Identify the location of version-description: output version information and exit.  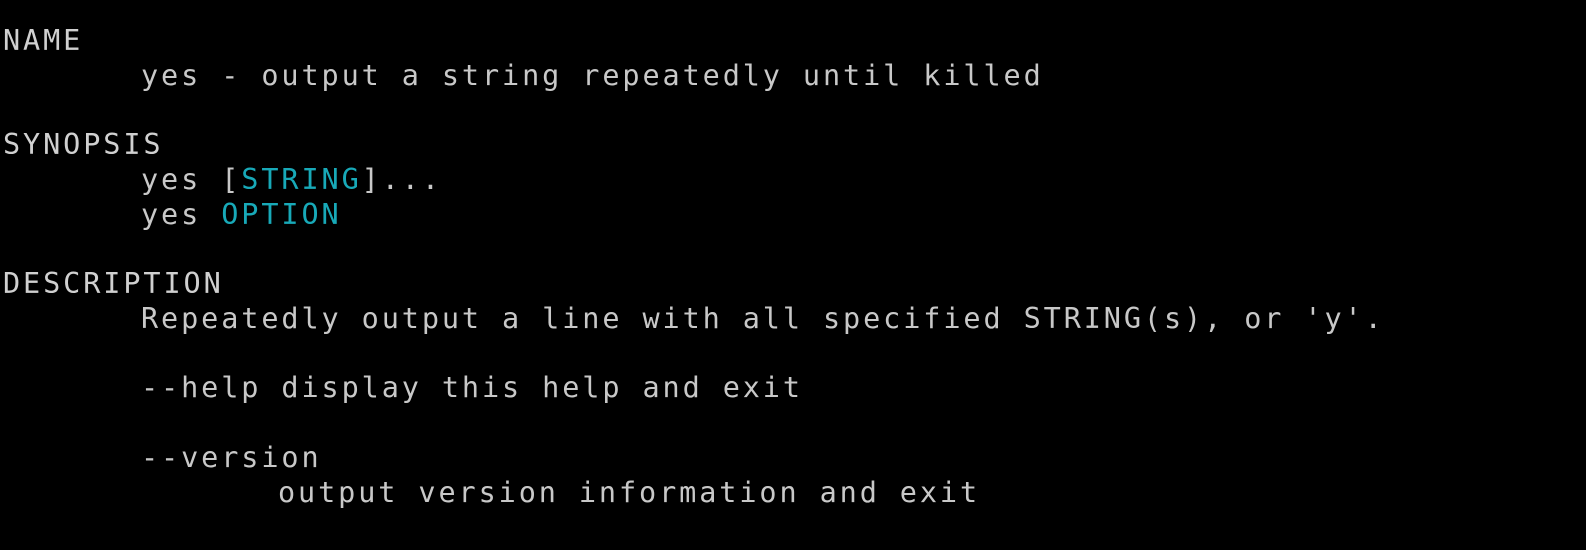
(629, 492).